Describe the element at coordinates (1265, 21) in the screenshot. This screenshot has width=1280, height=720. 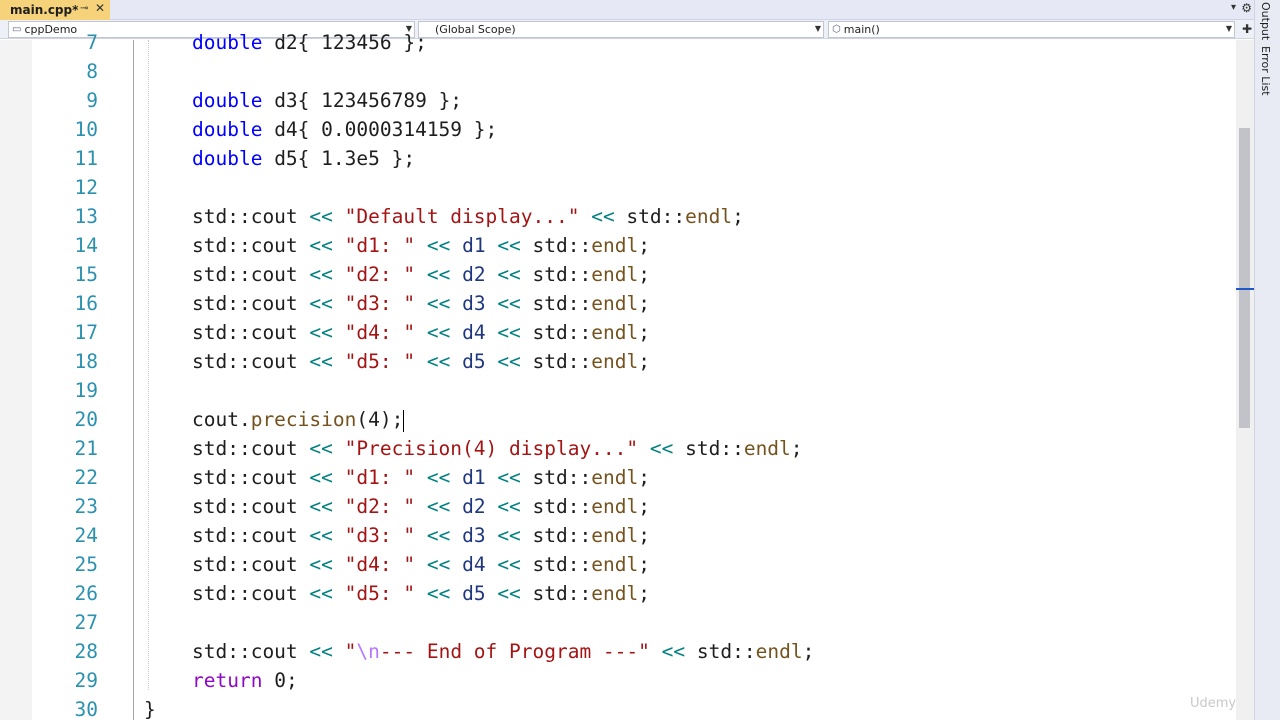
I see `tab-output: Output` at that location.